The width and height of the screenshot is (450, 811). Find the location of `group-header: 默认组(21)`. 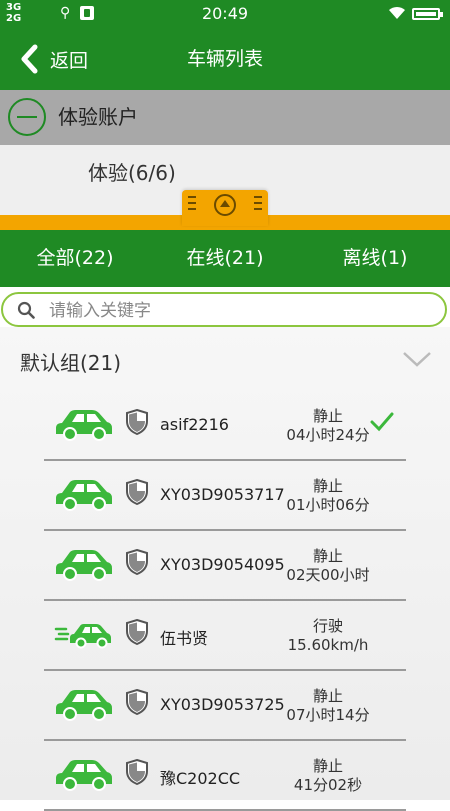

group-header: 默认组(21) is located at coordinates (225, 362).